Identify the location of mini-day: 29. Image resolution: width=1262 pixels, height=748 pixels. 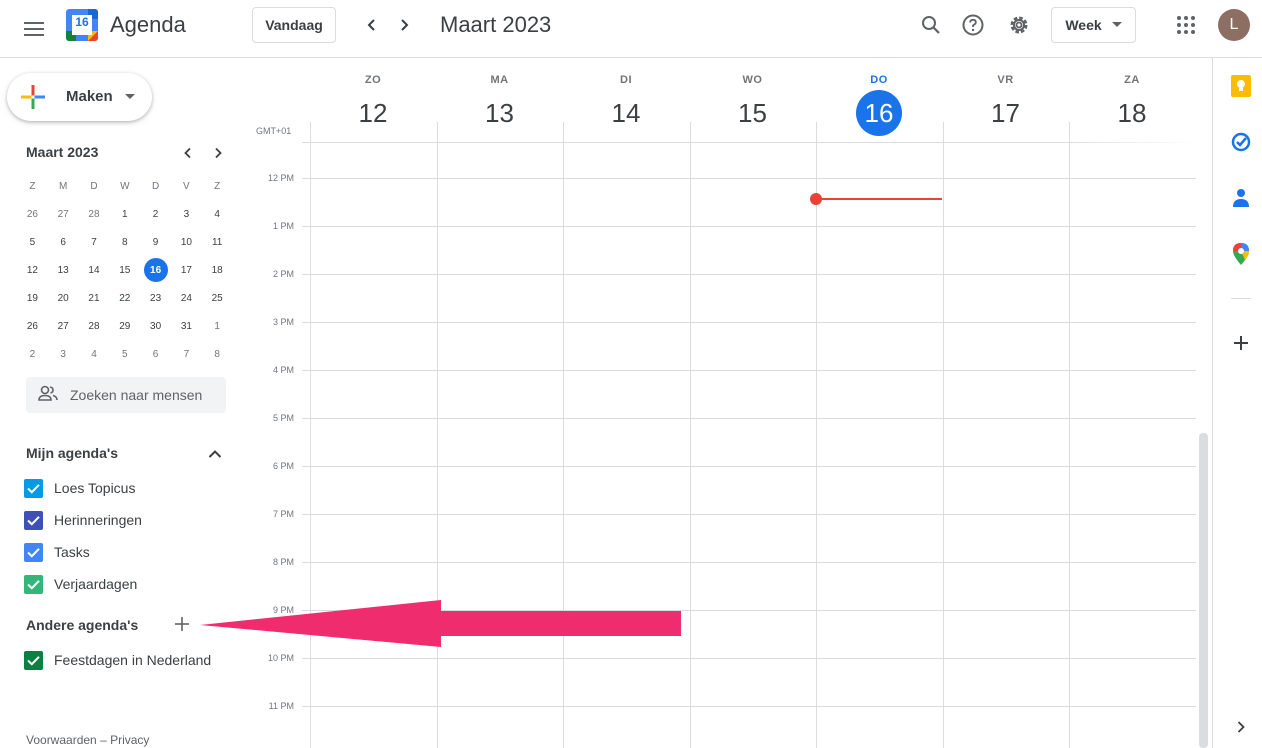
(124, 326).